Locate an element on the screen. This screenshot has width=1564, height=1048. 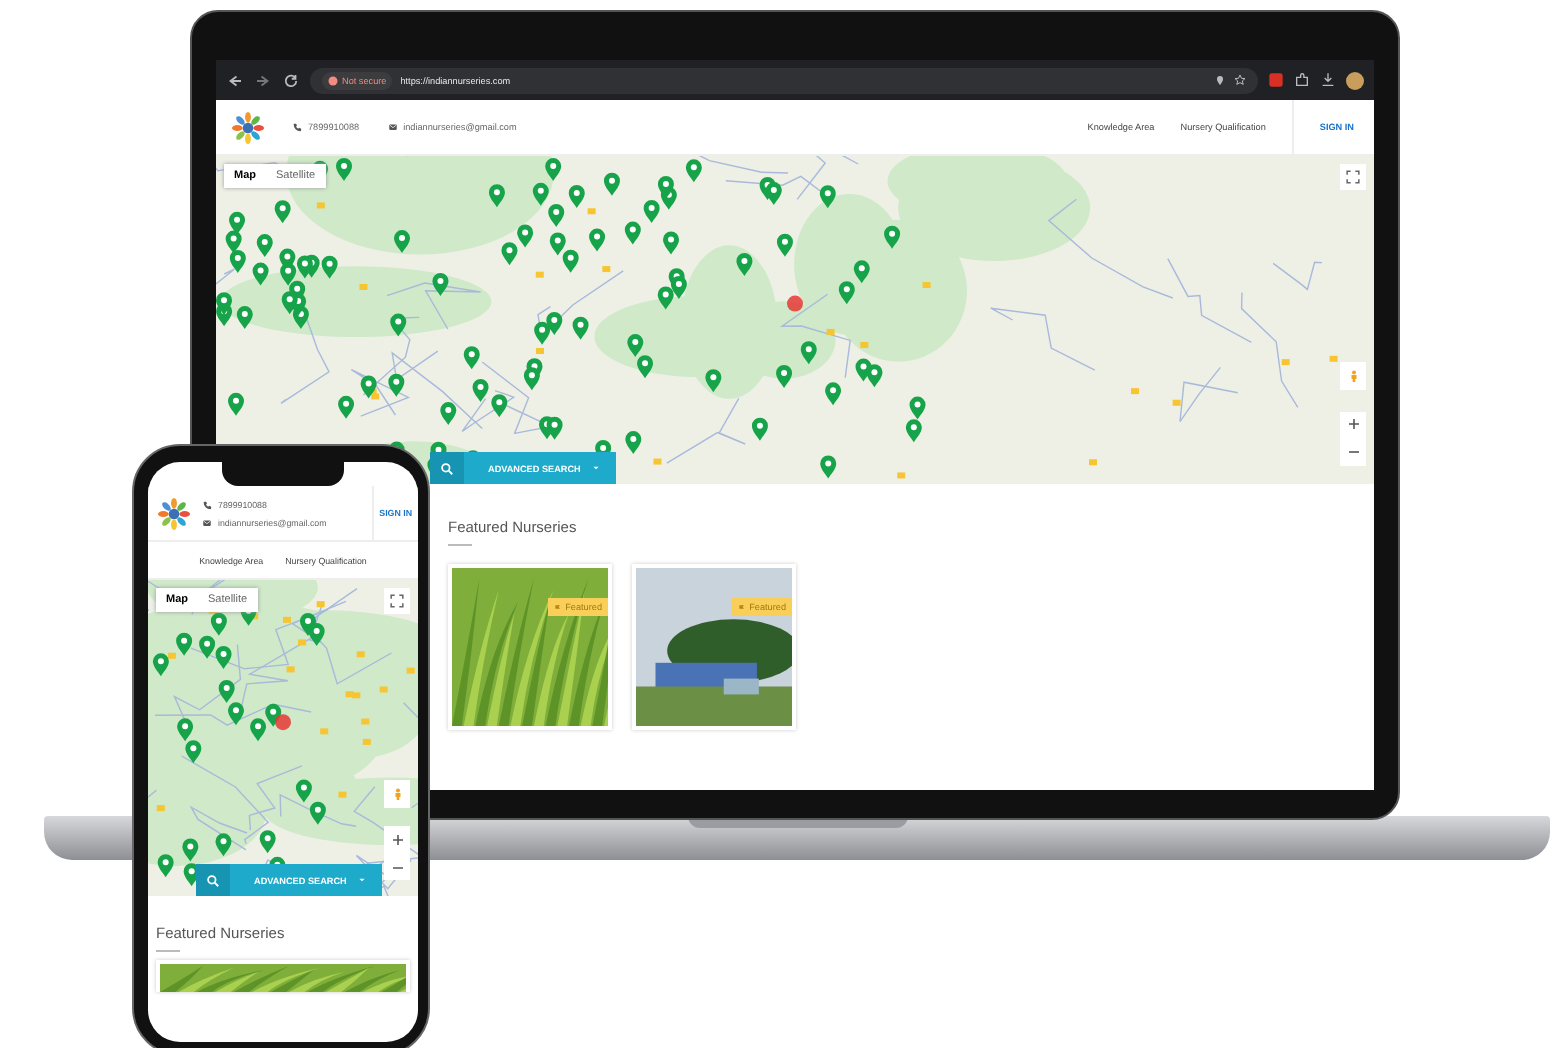
phone-notch is located at coordinates (283, 474).